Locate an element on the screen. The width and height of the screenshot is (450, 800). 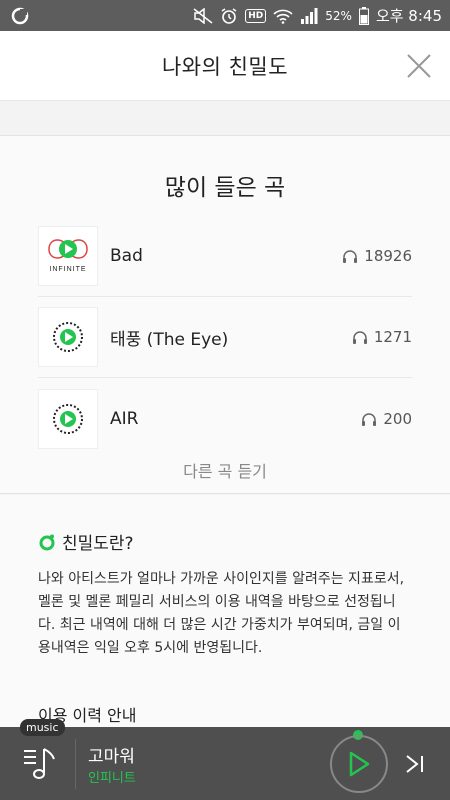
next-icon is located at coordinates (414, 764).